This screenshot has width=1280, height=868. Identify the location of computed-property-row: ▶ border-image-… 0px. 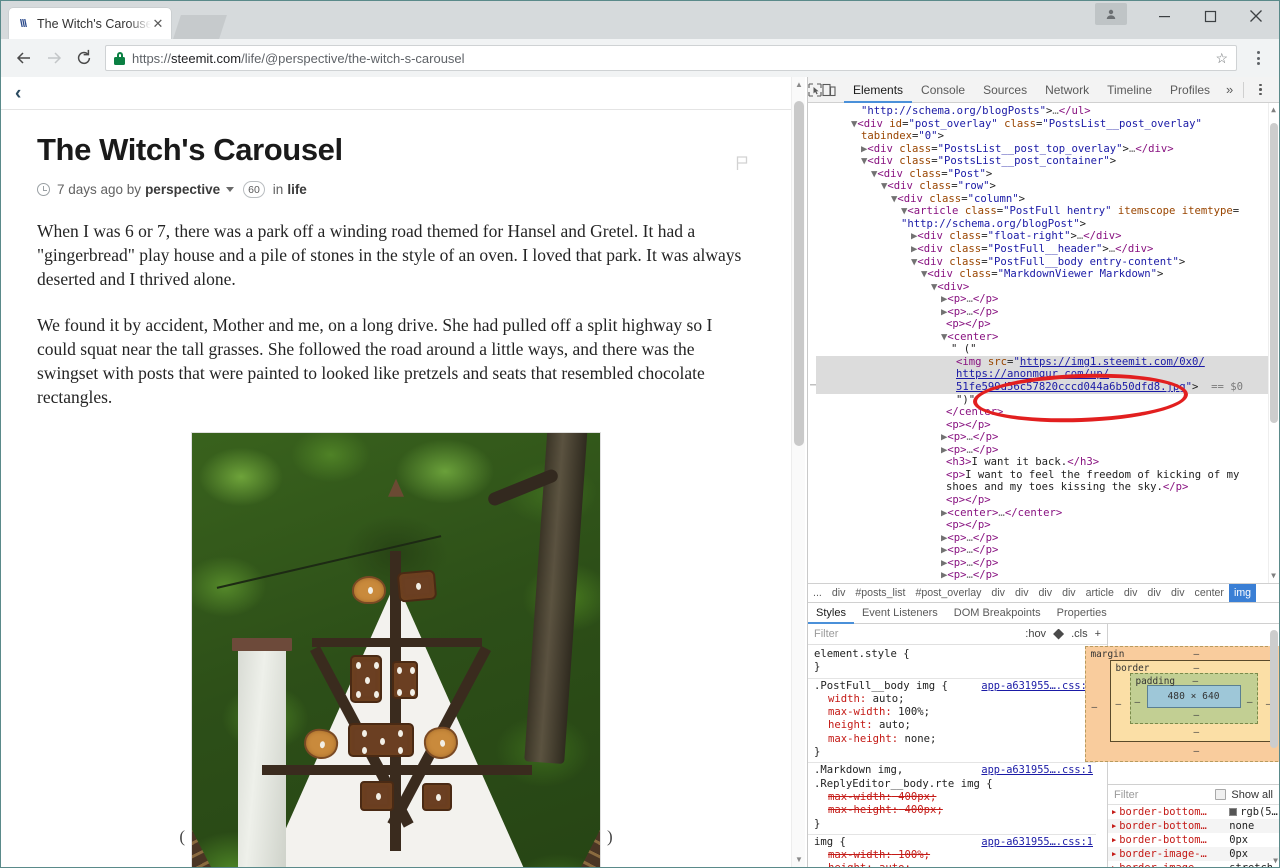
(1193, 854).